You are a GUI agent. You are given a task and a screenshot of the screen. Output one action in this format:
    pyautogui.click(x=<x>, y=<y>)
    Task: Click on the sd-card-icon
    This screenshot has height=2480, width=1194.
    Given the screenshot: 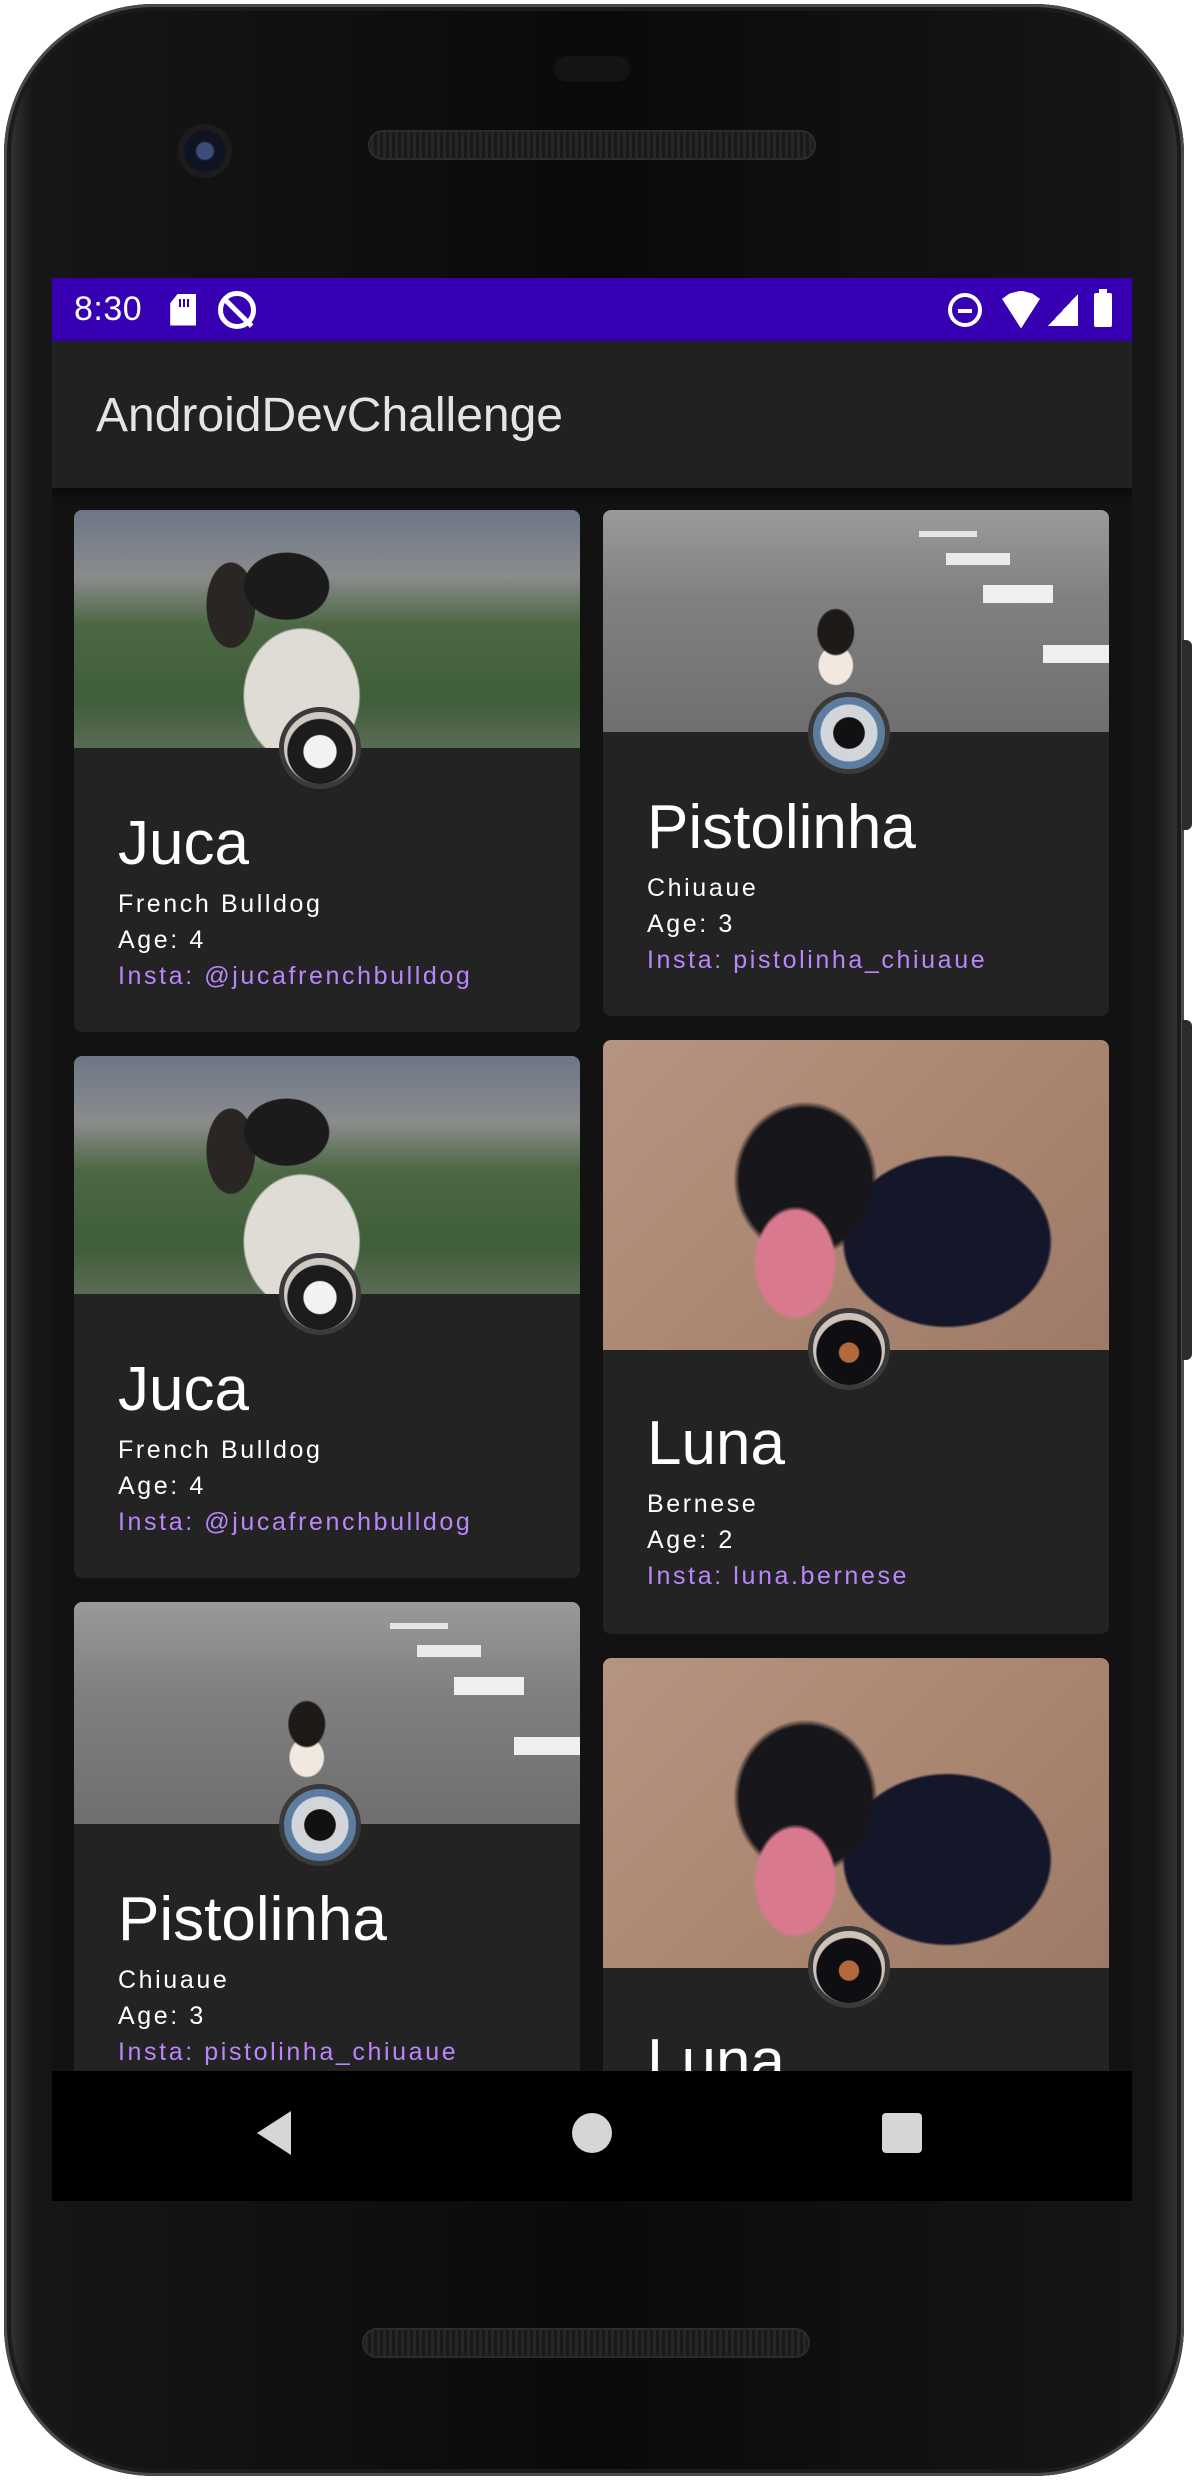 What is the action you would take?
    pyautogui.click(x=183, y=309)
    